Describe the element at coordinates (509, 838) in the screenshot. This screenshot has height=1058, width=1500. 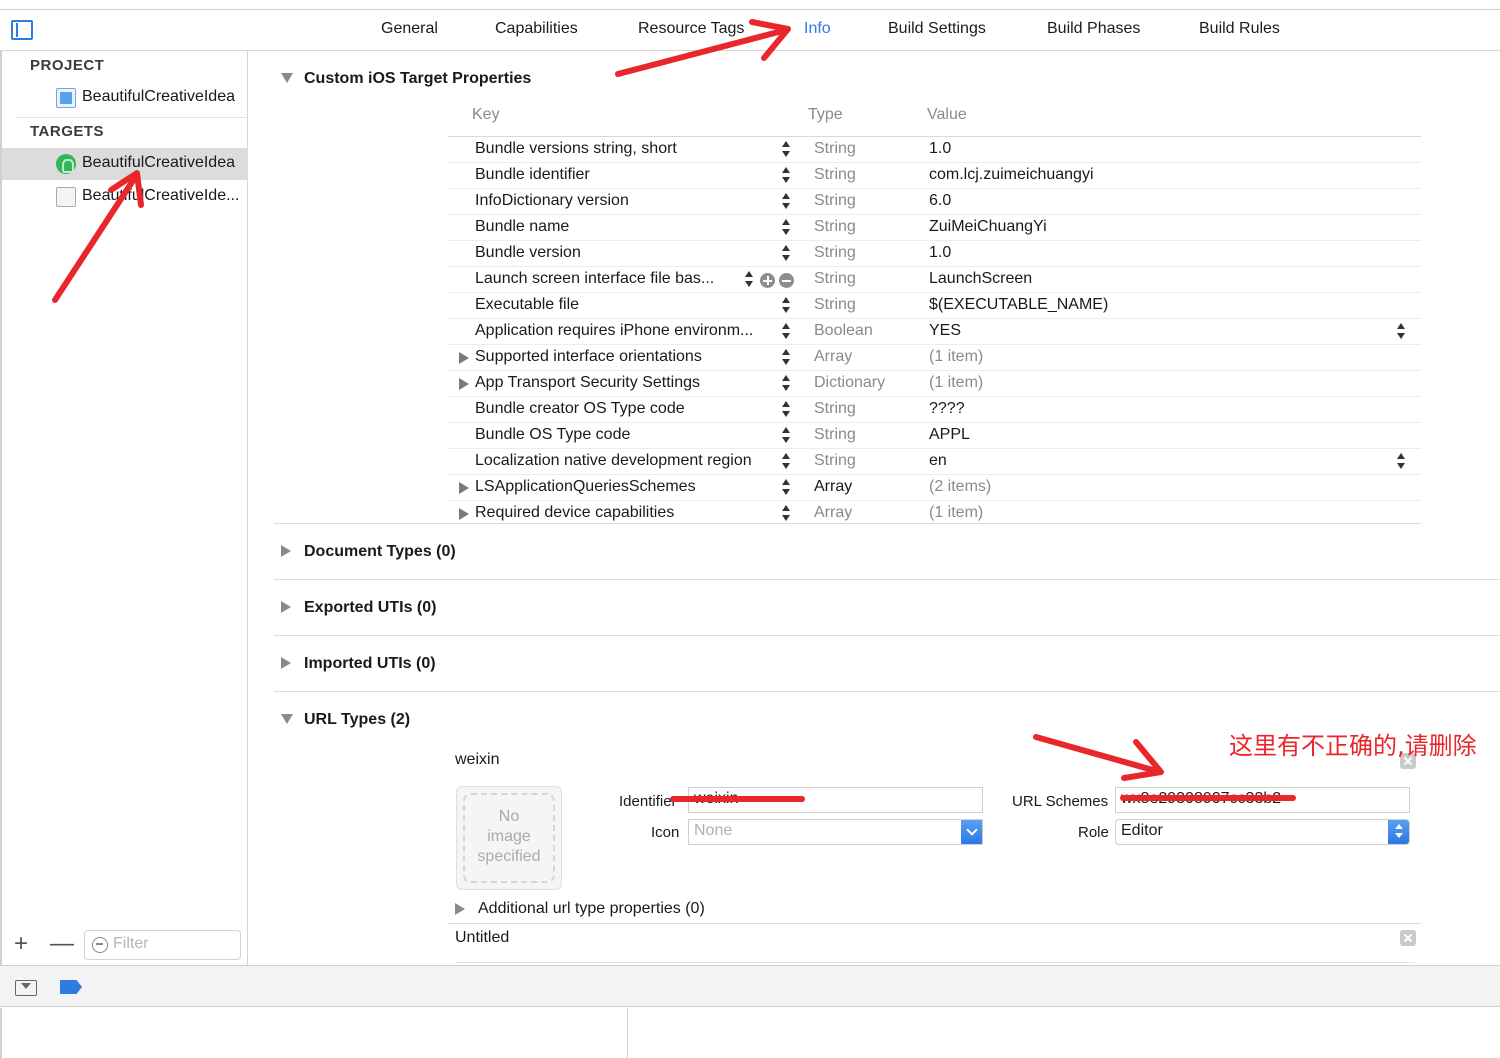
I see `url-type-icon-well: No image specified` at that location.